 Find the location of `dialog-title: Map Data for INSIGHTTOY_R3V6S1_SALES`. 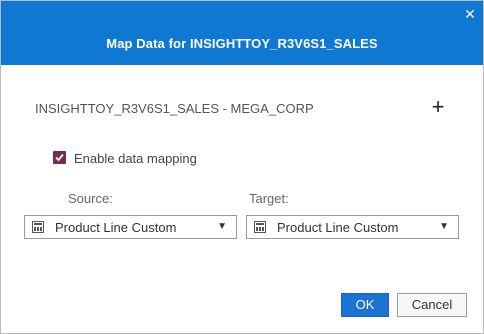

dialog-title: Map Data for INSIGHTTOY_R3V6S1_SALES is located at coordinates (242, 43).